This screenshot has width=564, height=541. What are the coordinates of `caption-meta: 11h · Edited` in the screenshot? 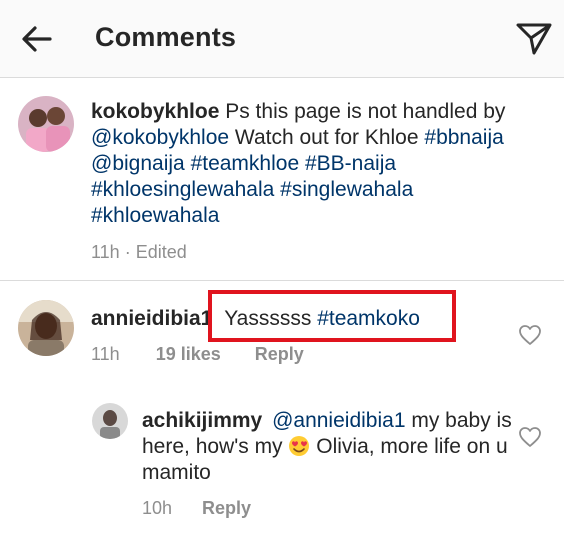 It's located at (139, 252).